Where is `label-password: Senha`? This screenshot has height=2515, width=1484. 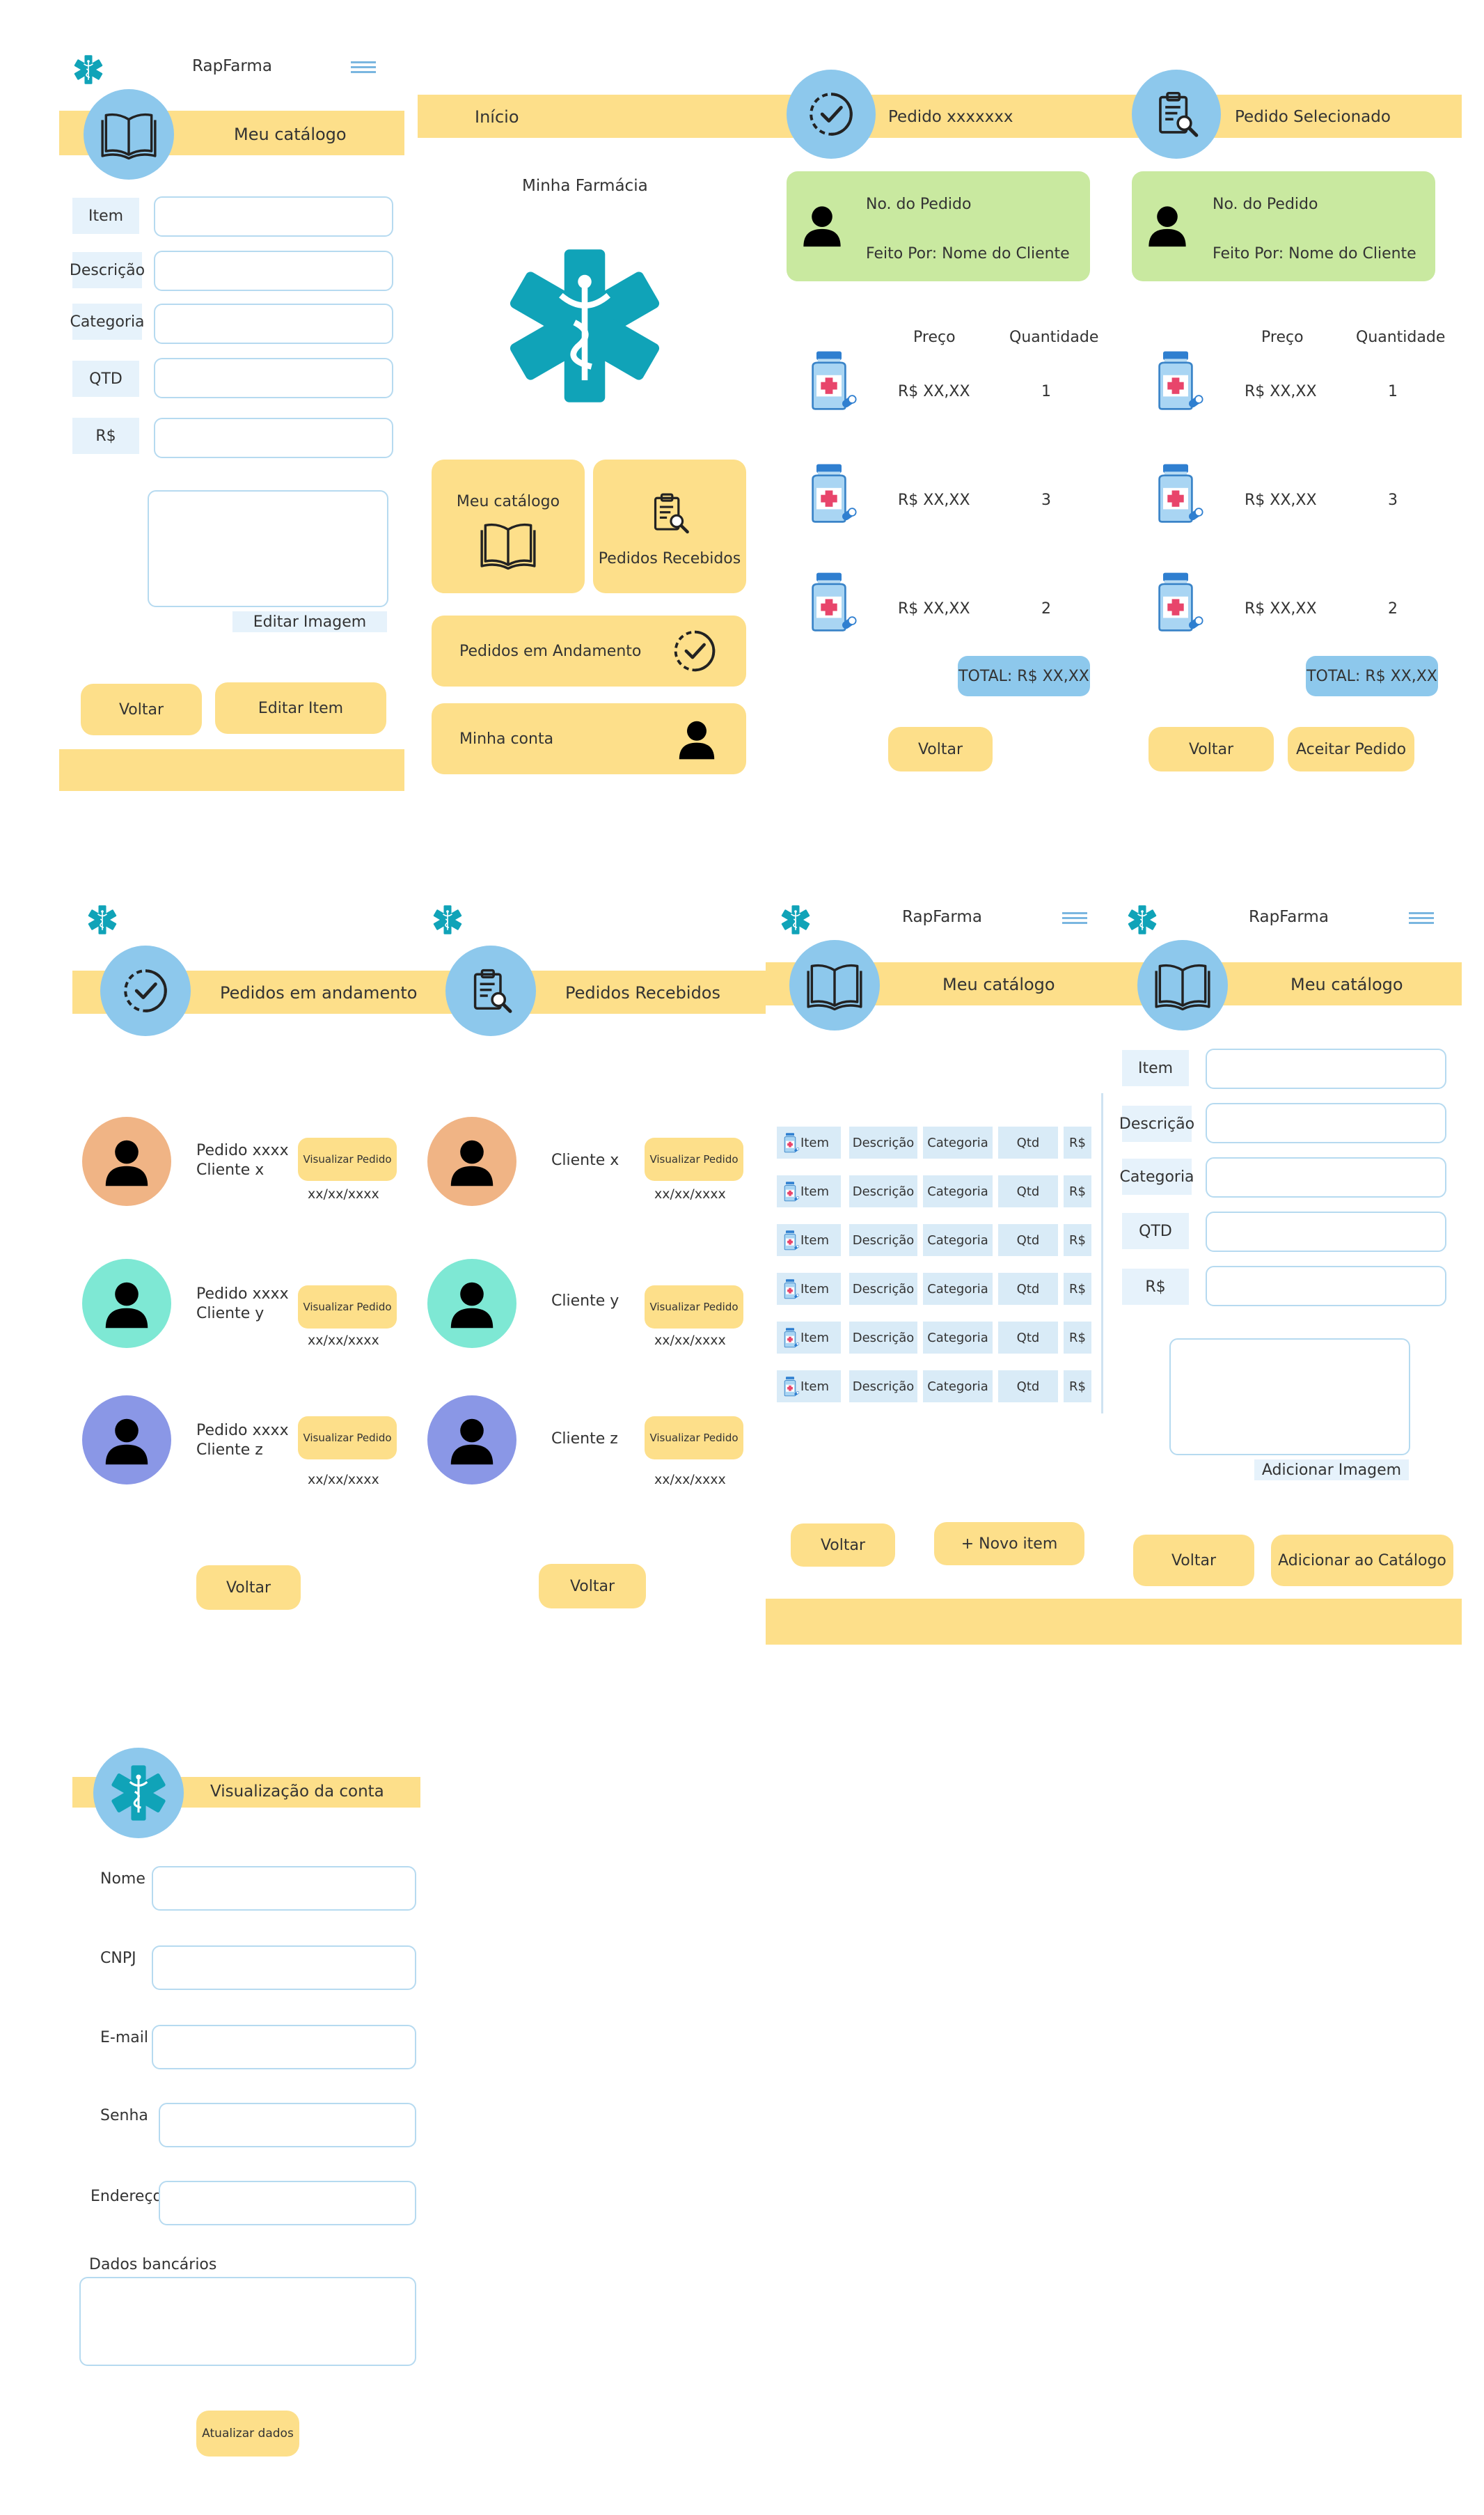 label-password: Senha is located at coordinates (124, 2115).